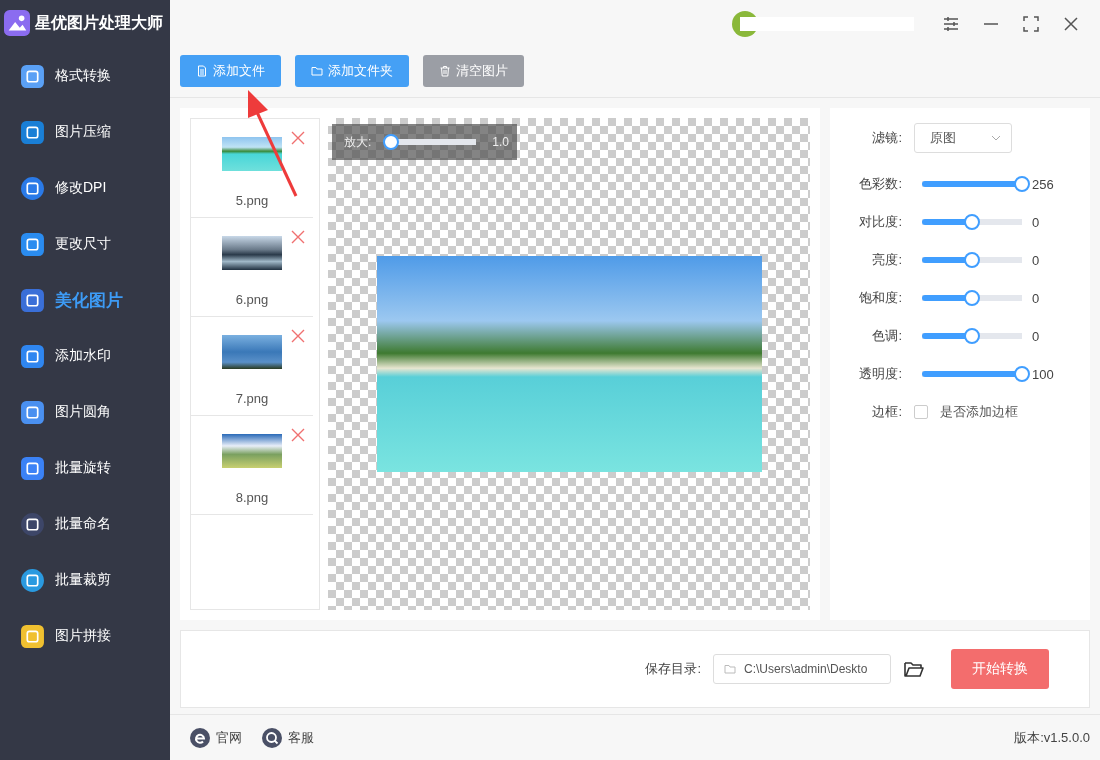 The height and width of the screenshot is (760, 1100). Describe the element at coordinates (963, 138) in the screenshot. I see `filter-dropdown: 原图` at that location.